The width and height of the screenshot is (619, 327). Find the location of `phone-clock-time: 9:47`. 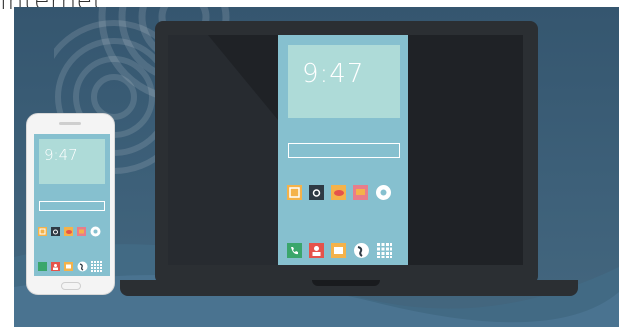

phone-clock-time: 9:47 is located at coordinates (61, 155).